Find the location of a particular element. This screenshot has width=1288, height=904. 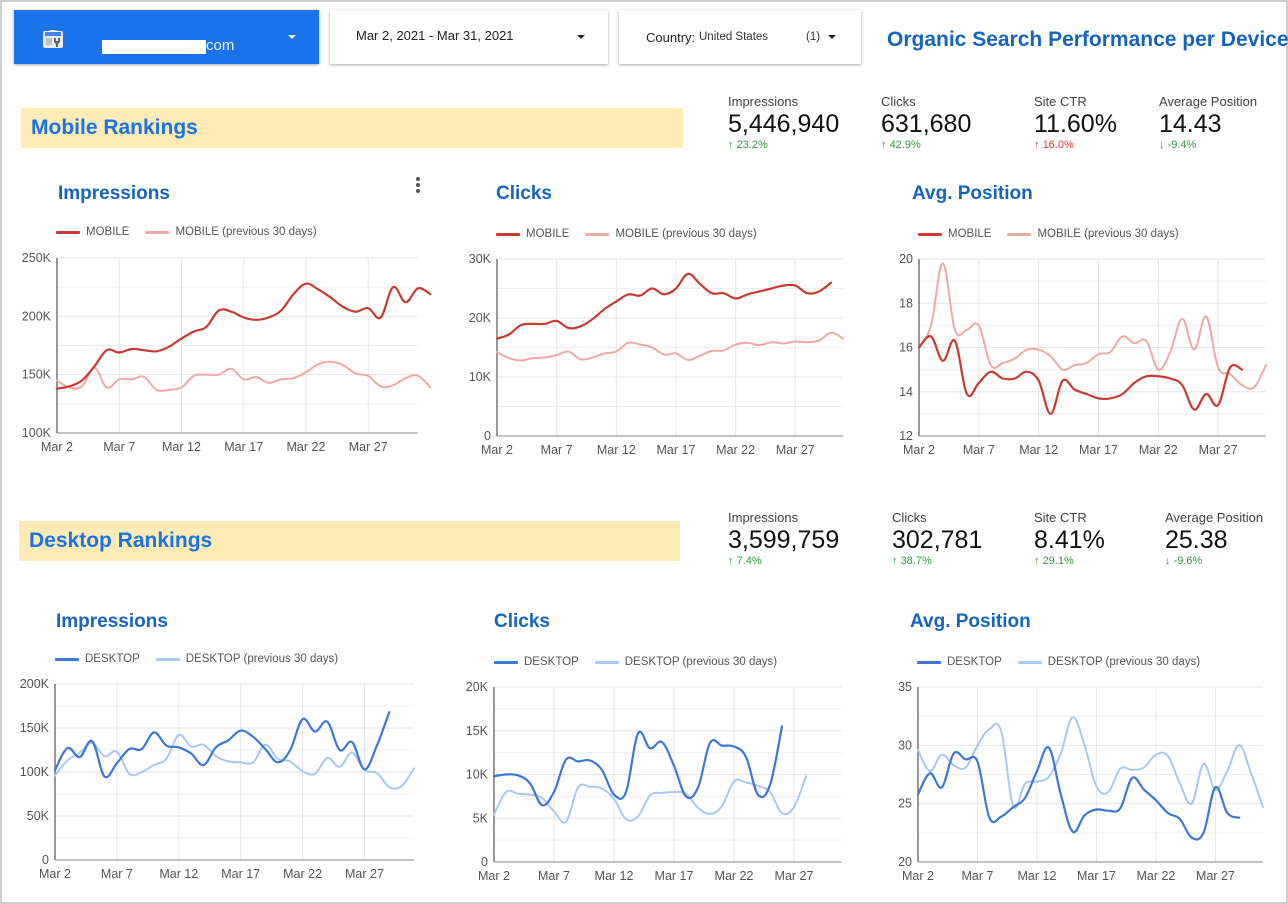

chart-title-desktop-avg-position: Avg. Position is located at coordinates (970, 621).